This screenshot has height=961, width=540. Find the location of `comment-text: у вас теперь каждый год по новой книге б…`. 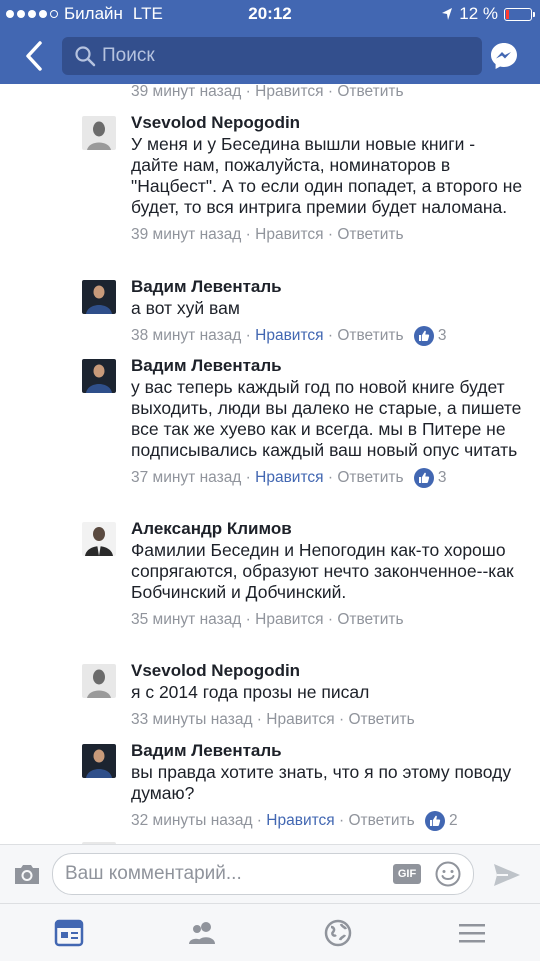

comment-text: у вас теперь каждый год по новой книге б… is located at coordinates (326, 418).